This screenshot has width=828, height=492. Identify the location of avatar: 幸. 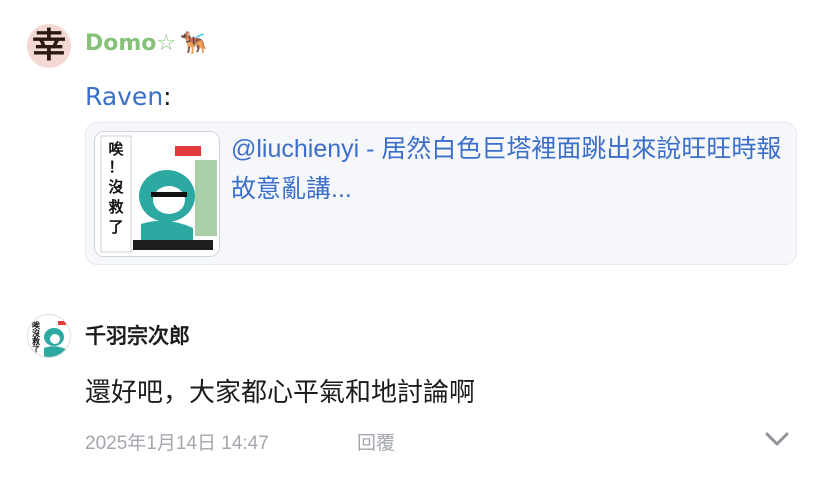
(49, 46).